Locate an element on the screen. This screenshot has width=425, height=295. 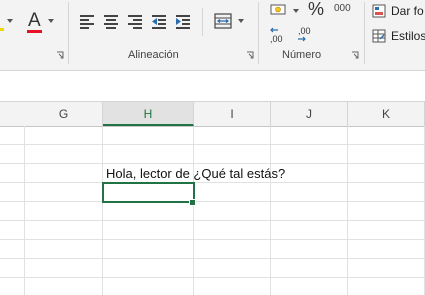
conditional-format-button: Dar fo is located at coordinates (398, 11).